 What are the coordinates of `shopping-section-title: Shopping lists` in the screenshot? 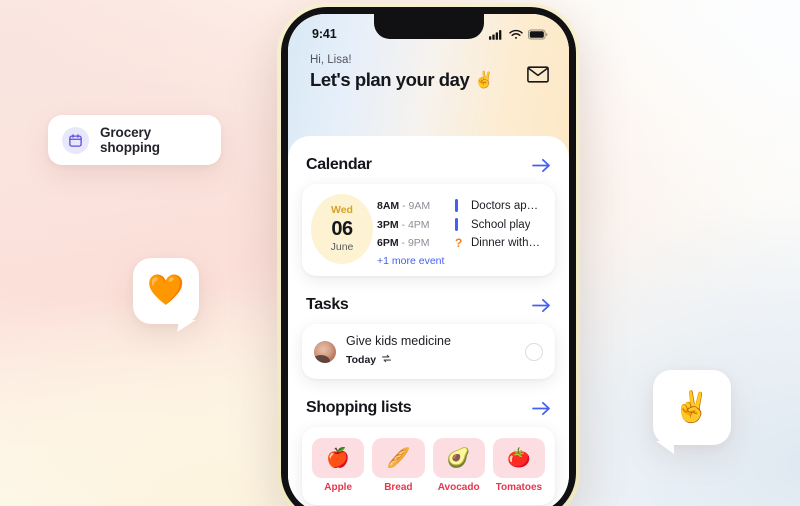 It's located at (359, 407).